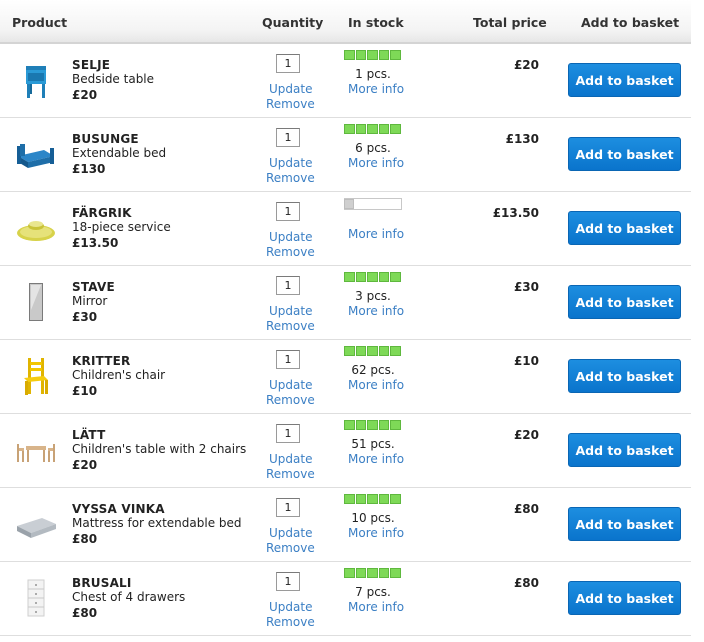 Image resolution: width=704 pixels, height=642 pixels. I want to click on stock-count: 62 pcs., so click(373, 370).